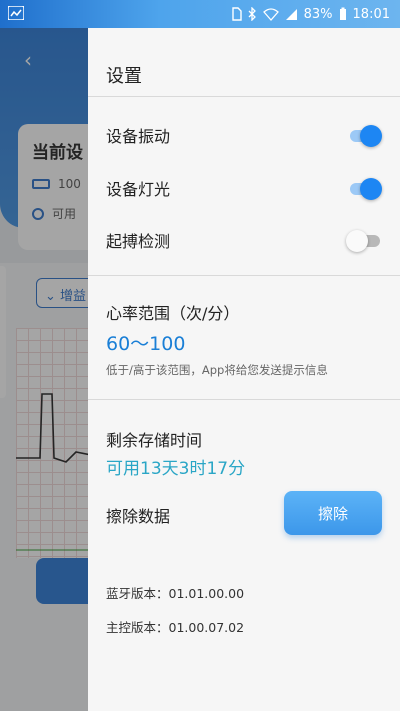 The image size is (400, 711). What do you see at coordinates (252, 14) in the screenshot?
I see `bluetooth-icon` at bounding box center [252, 14].